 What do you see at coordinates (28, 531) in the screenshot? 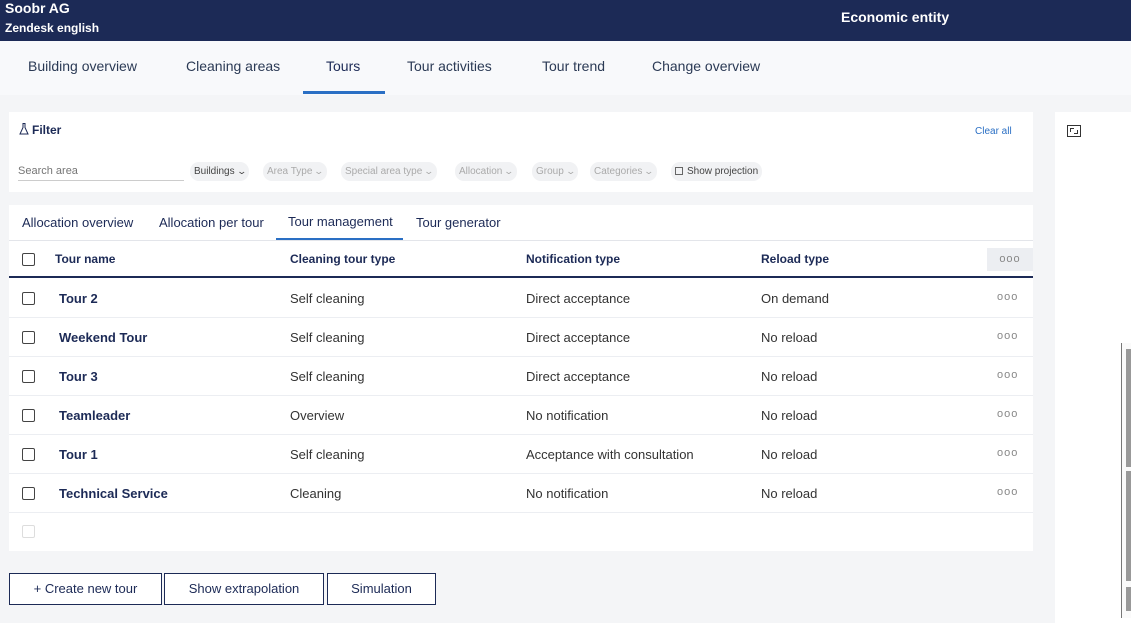
I see `row-checkbox-disabled` at bounding box center [28, 531].